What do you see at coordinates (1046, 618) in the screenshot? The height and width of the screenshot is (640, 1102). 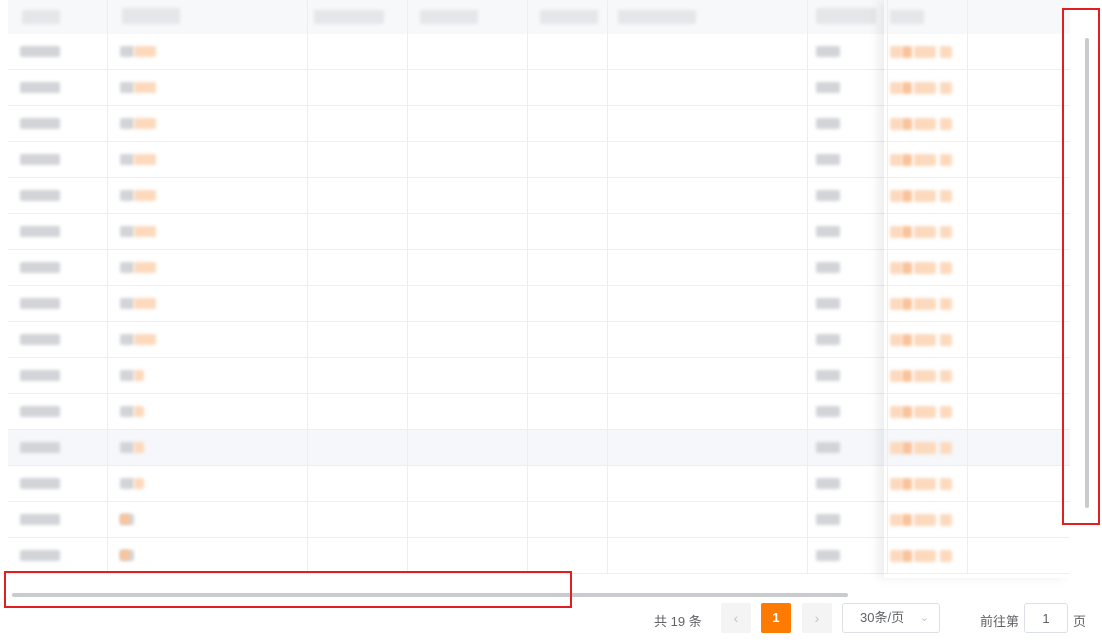 I see `goto-page-input` at bounding box center [1046, 618].